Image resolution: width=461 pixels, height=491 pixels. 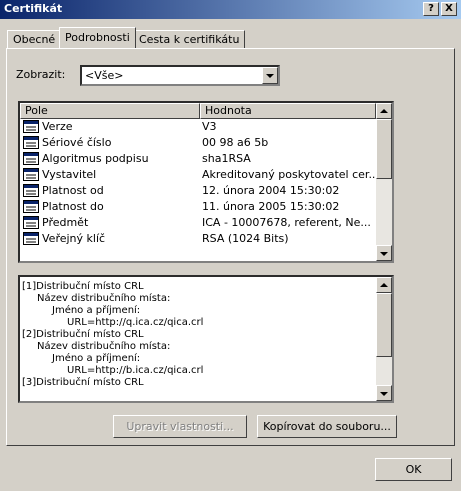 I want to click on ok-button: OK, so click(x=413, y=469).